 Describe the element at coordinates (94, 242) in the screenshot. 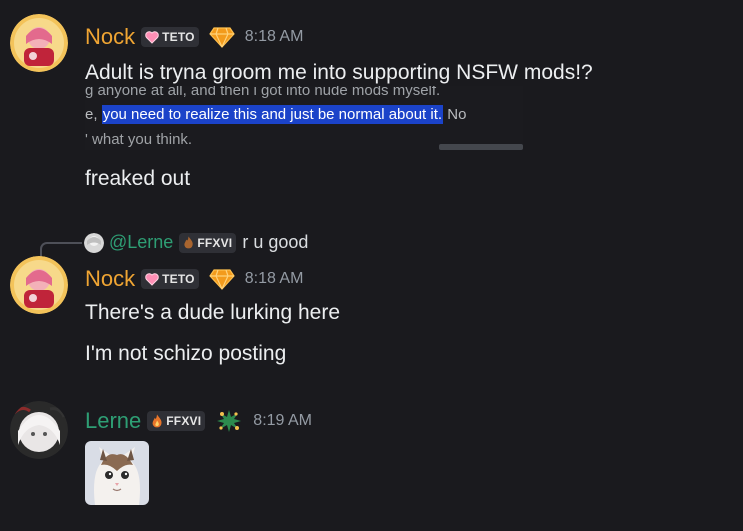

I see `reply-avatar` at that location.